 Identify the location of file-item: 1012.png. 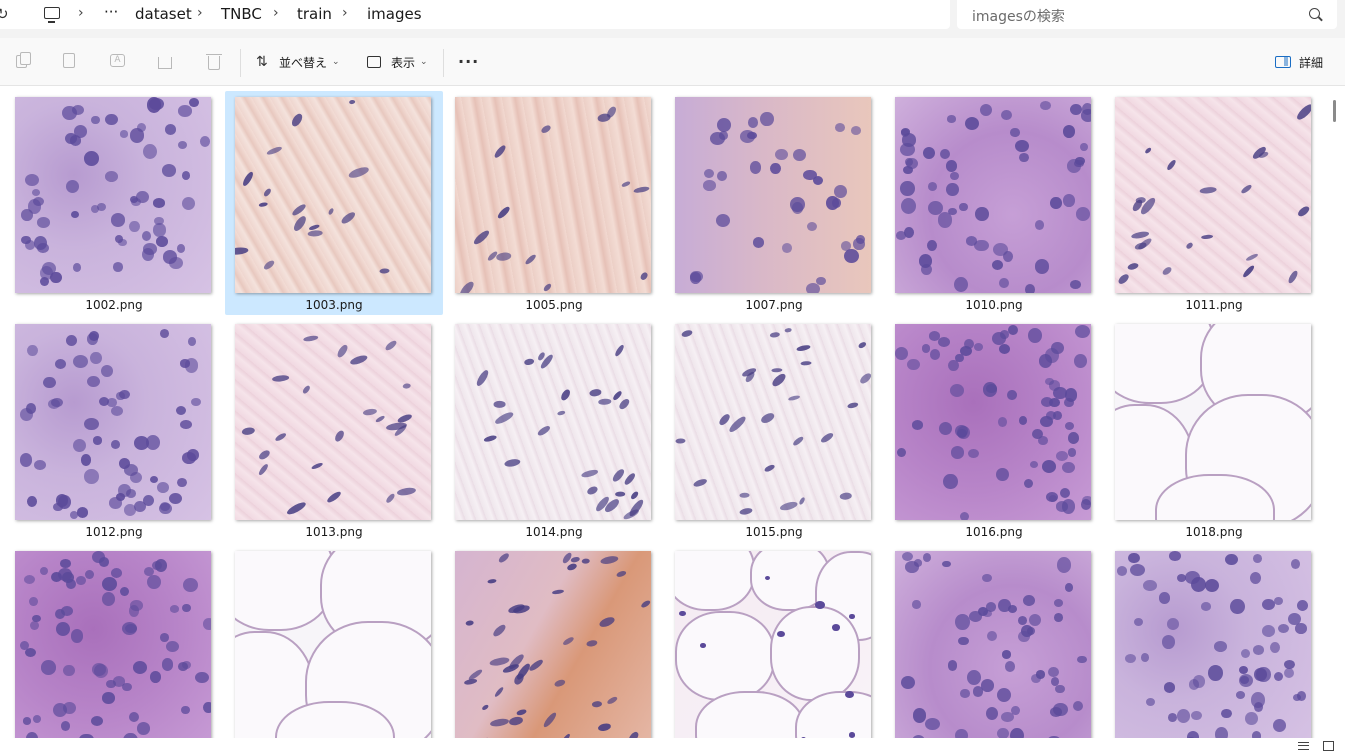
(114, 430).